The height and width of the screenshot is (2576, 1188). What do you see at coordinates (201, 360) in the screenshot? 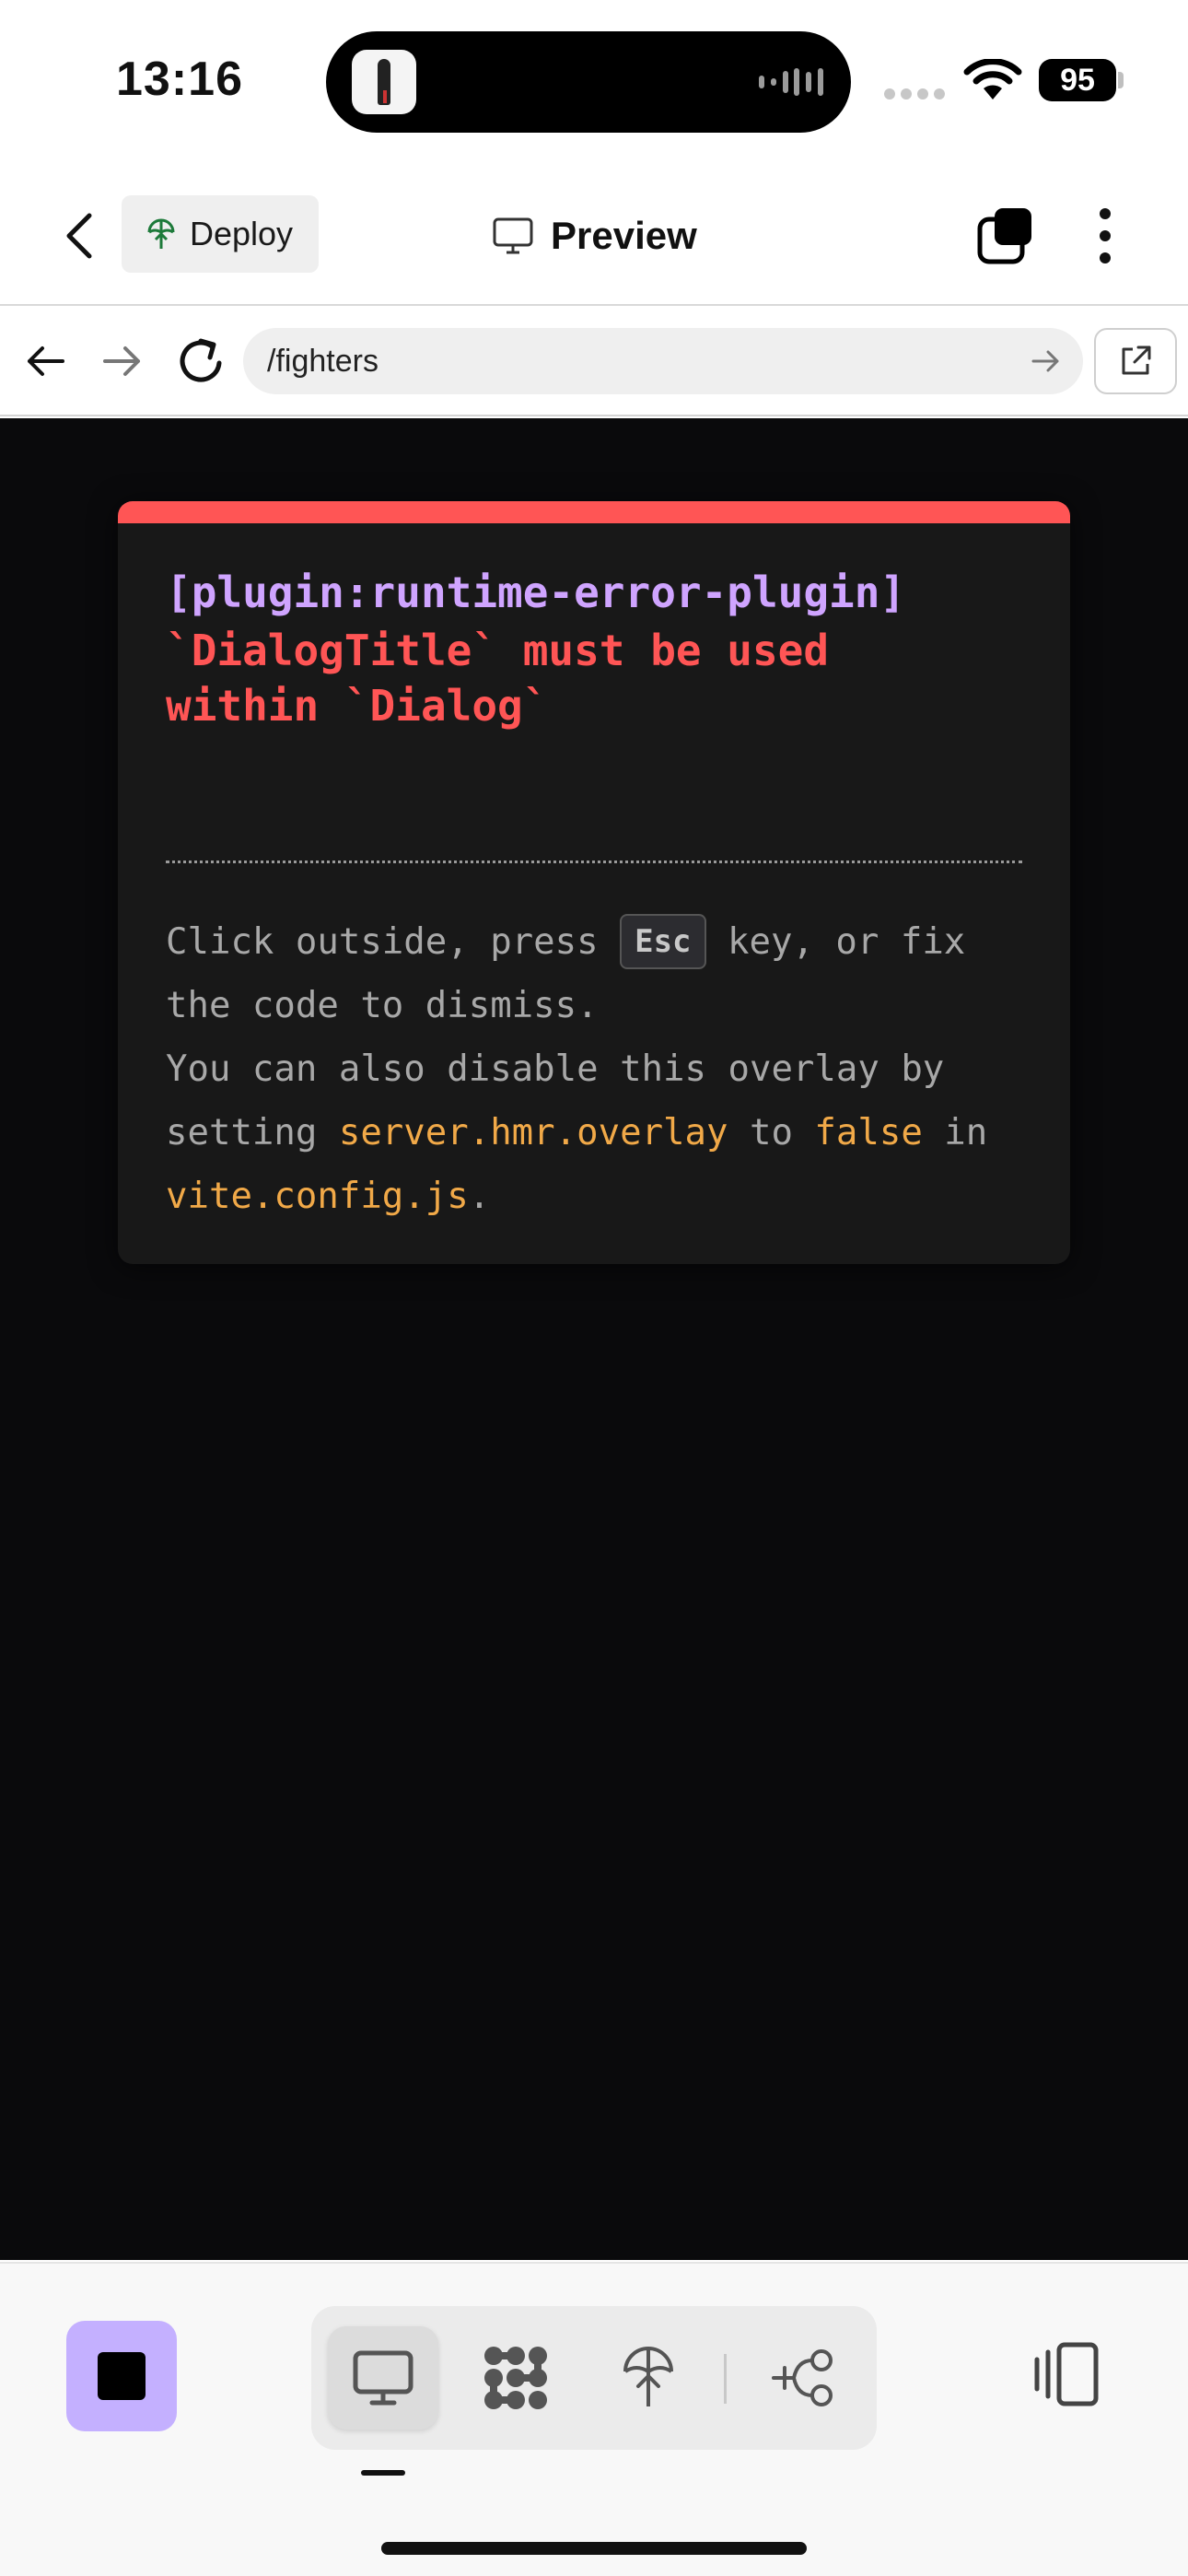
I see `reload-icon` at bounding box center [201, 360].